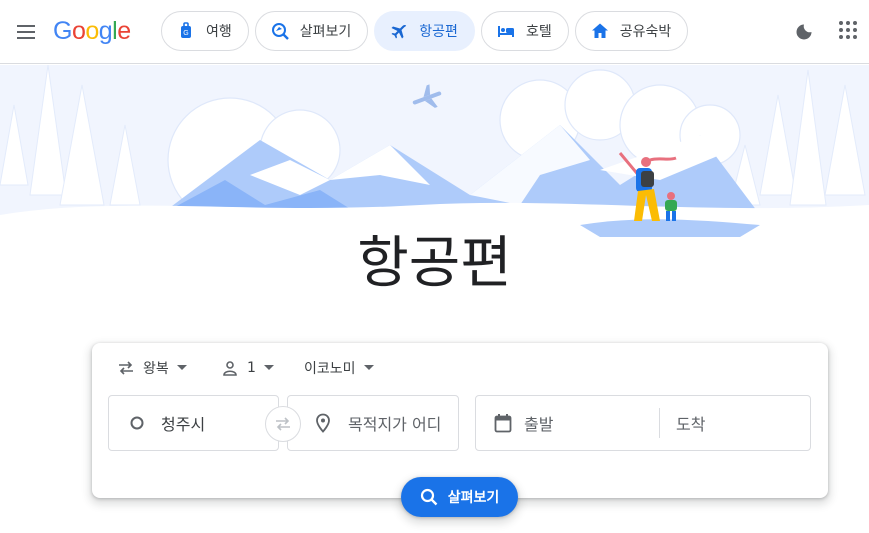  Describe the element at coordinates (280, 31) in the screenshot. I see `explore-icon` at that location.